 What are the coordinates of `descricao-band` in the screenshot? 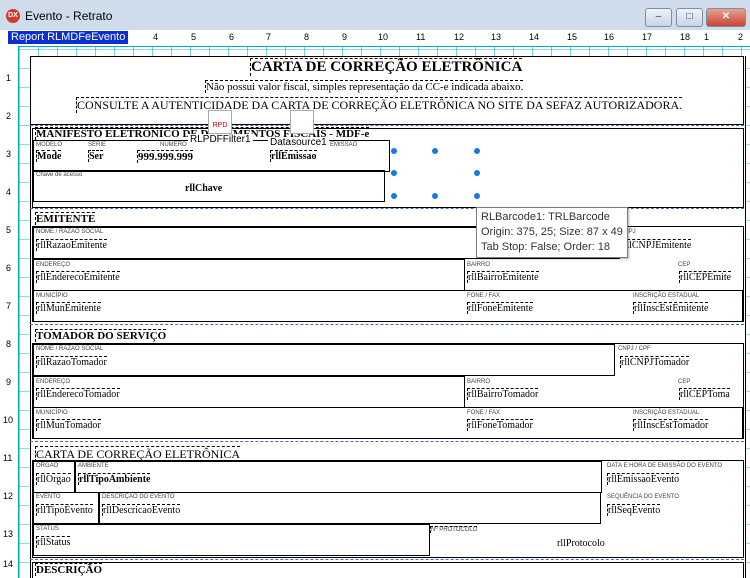 It's located at (388, 570).